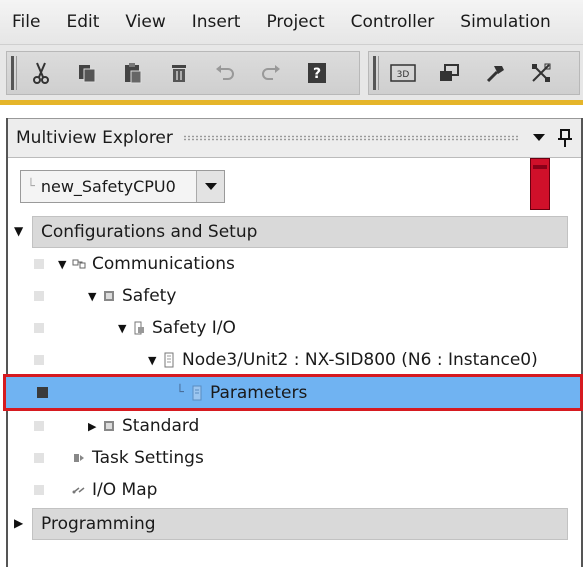 The height and width of the screenshot is (567, 583). I want to click on panel-drag-handle, so click(350, 138).